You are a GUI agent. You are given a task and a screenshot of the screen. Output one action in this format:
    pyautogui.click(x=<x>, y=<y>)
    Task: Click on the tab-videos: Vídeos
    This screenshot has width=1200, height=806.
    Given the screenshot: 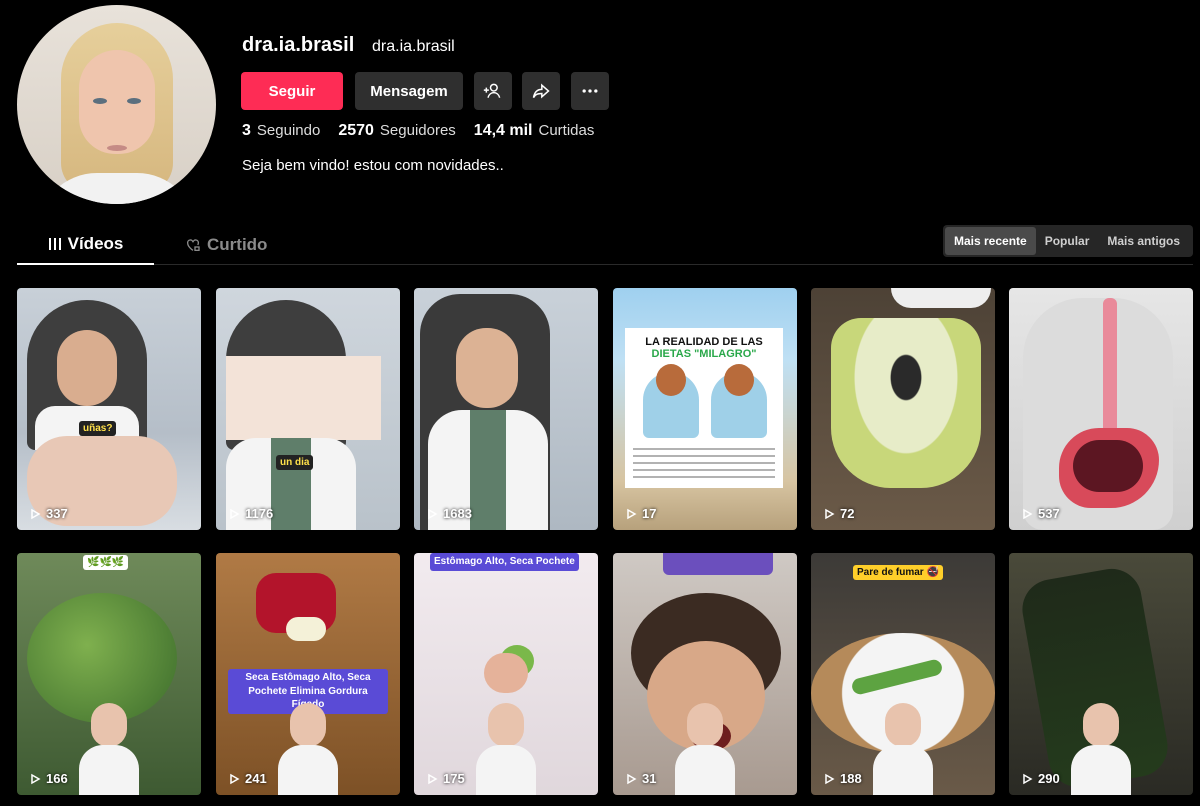 What is the action you would take?
    pyautogui.click(x=85, y=245)
    